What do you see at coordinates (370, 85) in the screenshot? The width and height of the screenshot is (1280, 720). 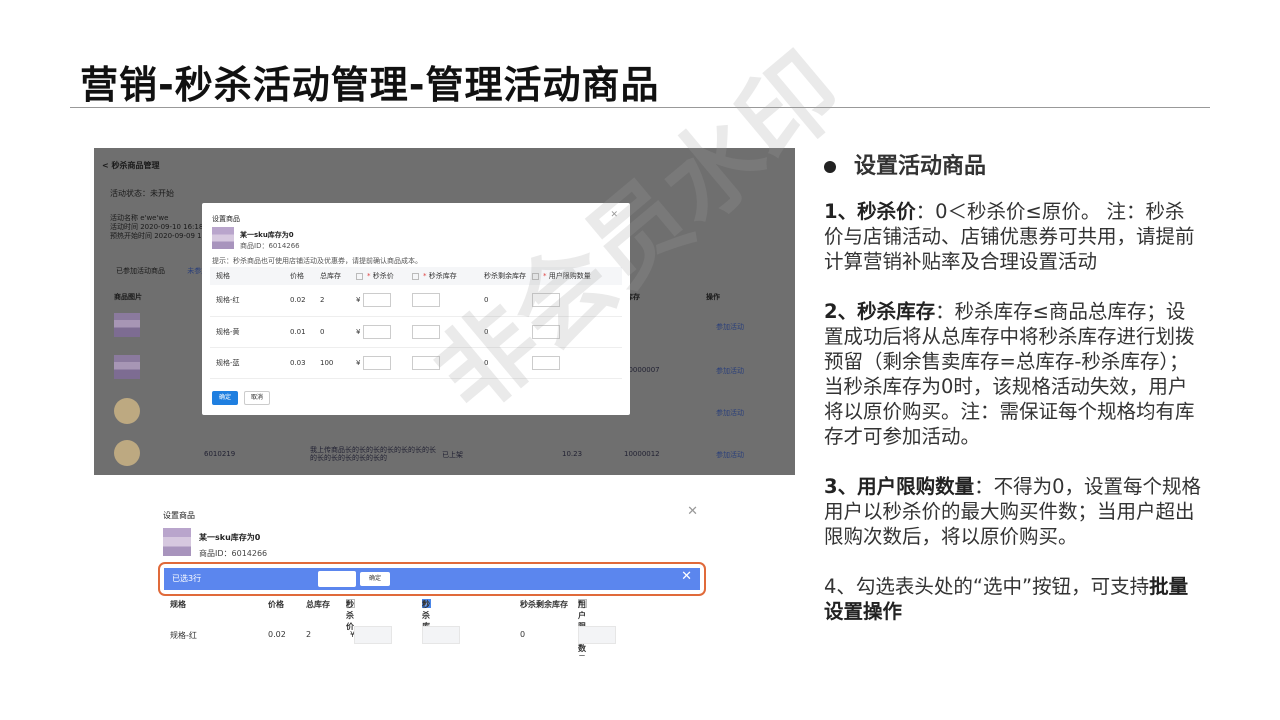 I see `page-title: 营销-秒杀活动管理-管理活动商品` at bounding box center [370, 85].